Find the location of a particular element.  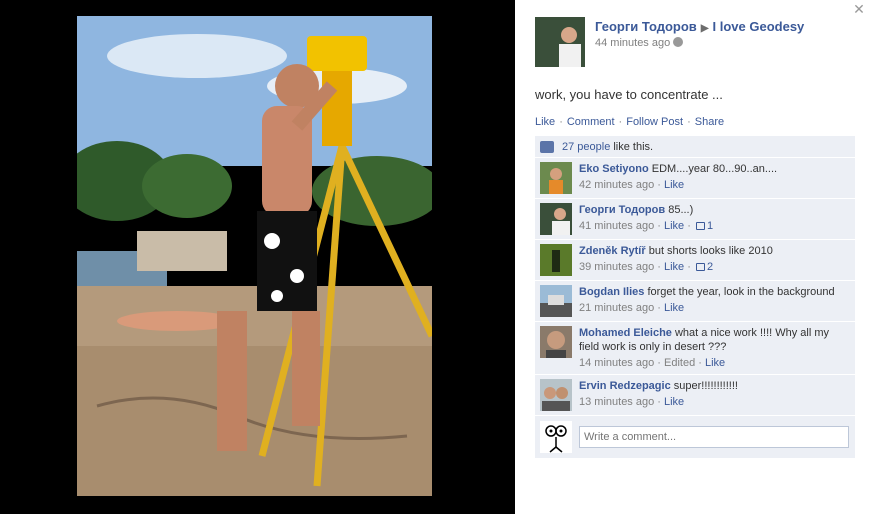

post-actions: Like · Comment · Follow Post · Share is located at coordinates (630, 122).